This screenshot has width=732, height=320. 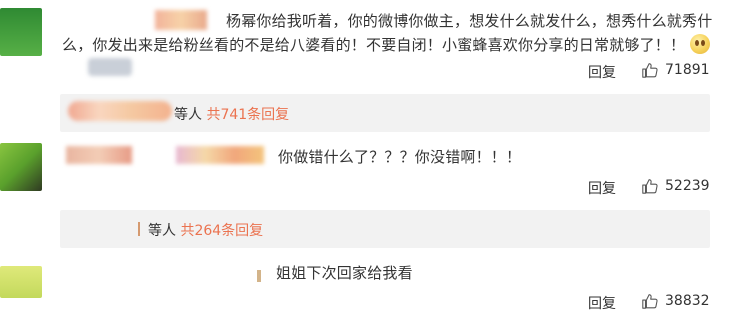 I want to click on like-button: 71891, so click(x=675, y=70).